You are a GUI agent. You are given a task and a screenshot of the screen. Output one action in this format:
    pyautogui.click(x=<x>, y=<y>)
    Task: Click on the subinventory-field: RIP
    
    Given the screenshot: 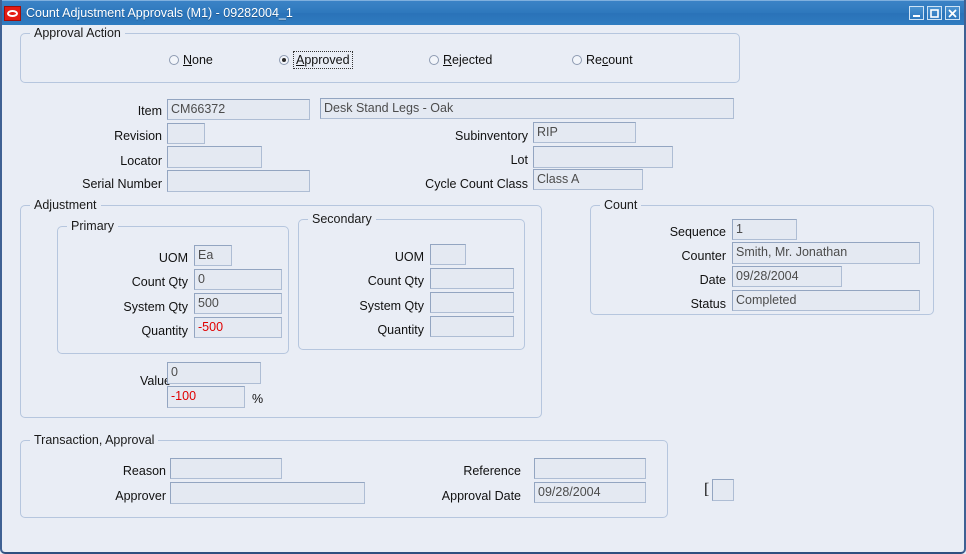 What is the action you would take?
    pyautogui.click(x=584, y=132)
    